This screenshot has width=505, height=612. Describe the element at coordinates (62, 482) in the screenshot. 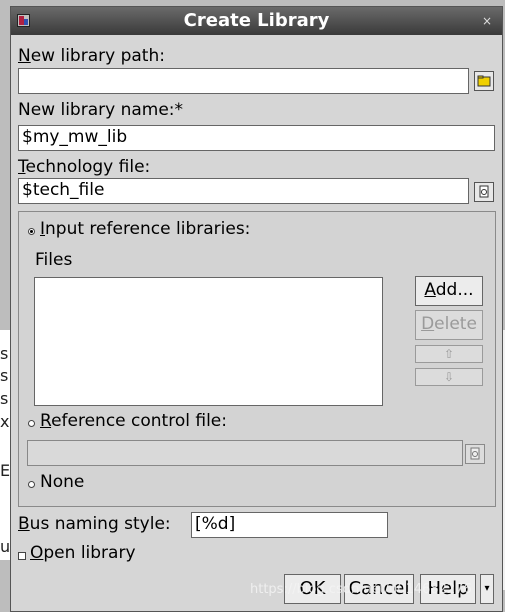

I see `none-label: None` at that location.